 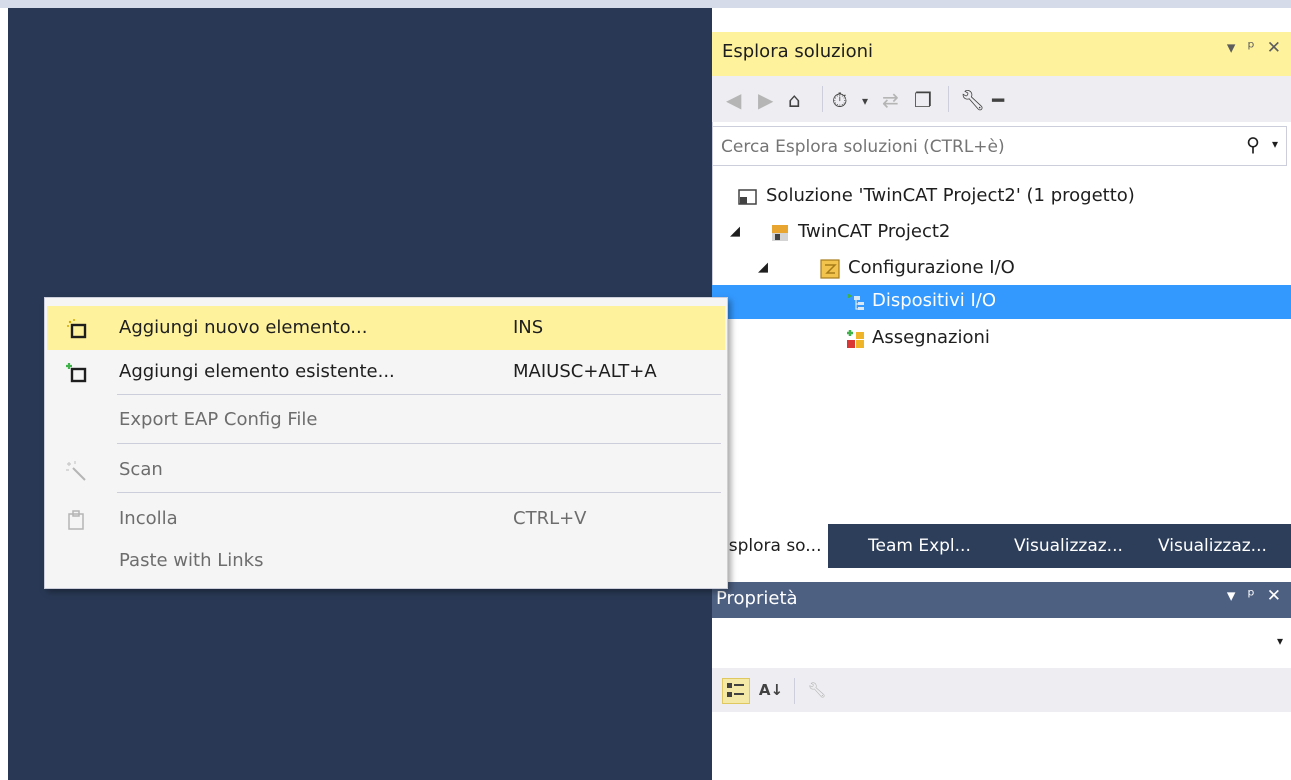 What do you see at coordinates (830, 269) in the screenshot?
I see `io-config-icon` at bounding box center [830, 269].